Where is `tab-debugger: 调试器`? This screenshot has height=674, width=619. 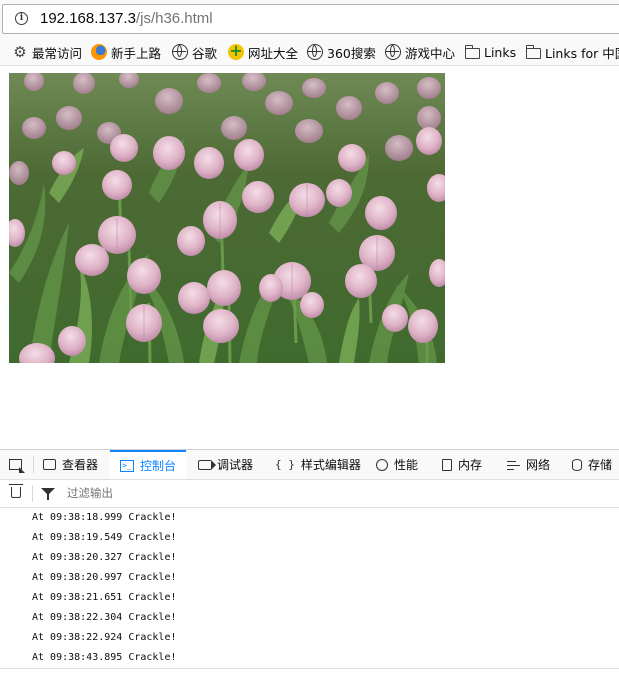
tab-debugger: 调试器 is located at coordinates (225, 464).